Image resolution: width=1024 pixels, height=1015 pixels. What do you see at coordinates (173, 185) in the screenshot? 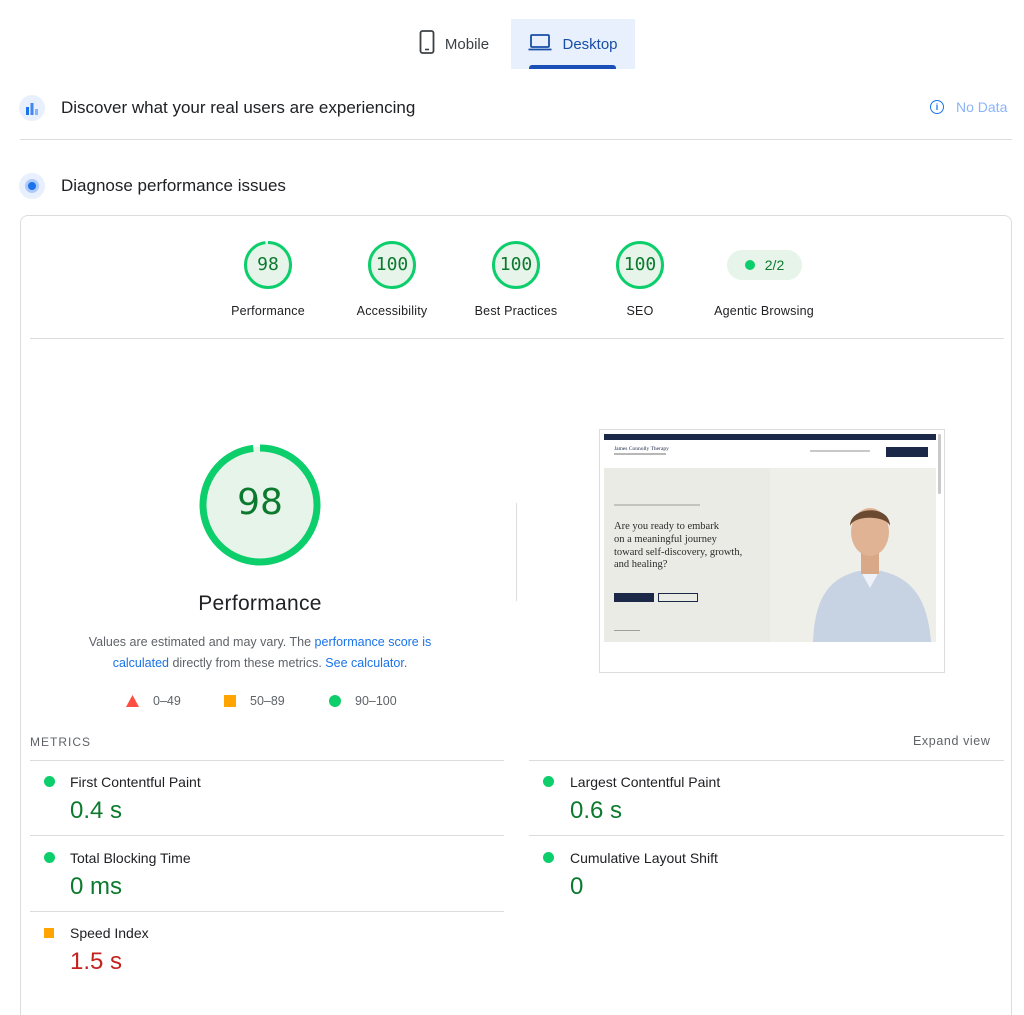
I see `diagnose-title: Diagnose performance issues` at bounding box center [173, 185].